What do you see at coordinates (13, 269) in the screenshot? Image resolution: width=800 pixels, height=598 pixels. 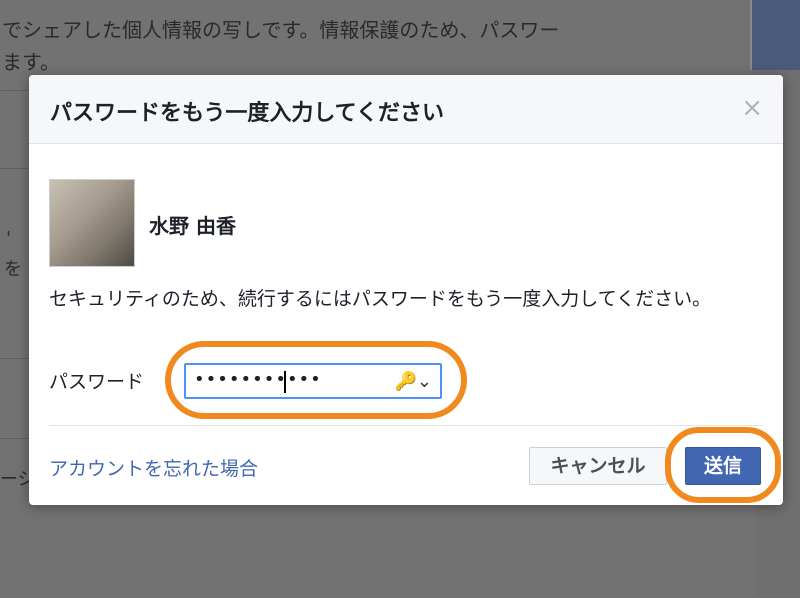 I see `background-fragment: を` at bounding box center [13, 269].